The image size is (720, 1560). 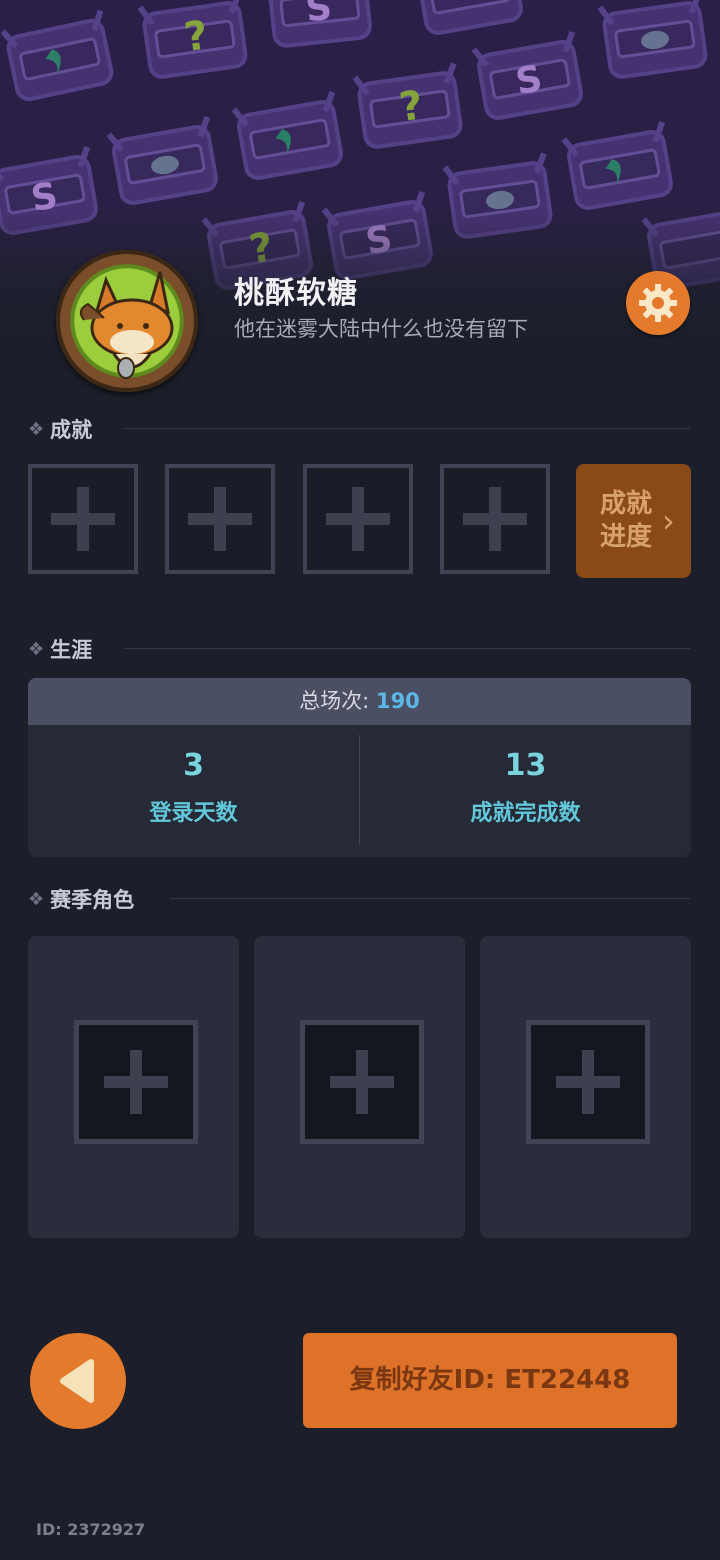 I want to click on stat-value: 13, so click(x=525, y=765).